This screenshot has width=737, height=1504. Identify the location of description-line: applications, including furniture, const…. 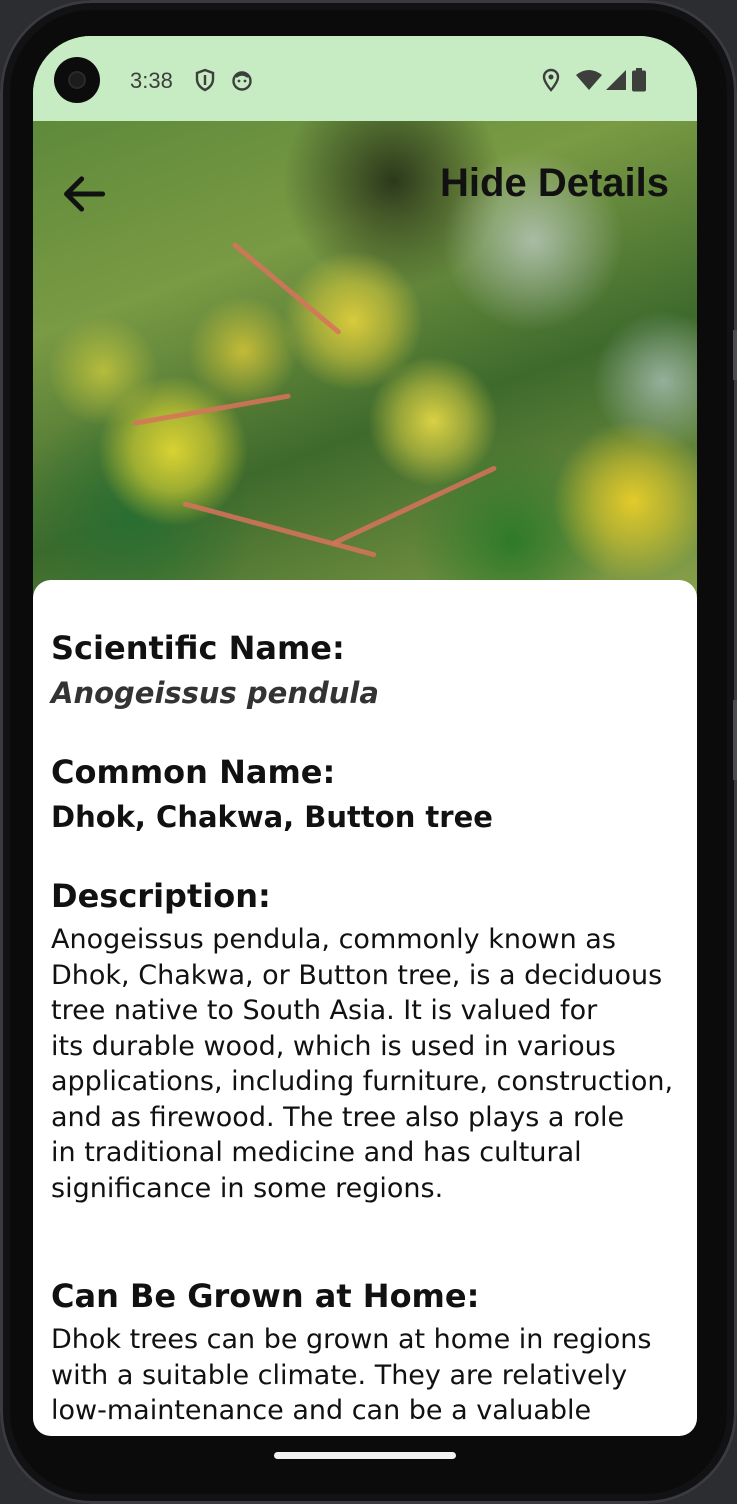
(362, 1081).